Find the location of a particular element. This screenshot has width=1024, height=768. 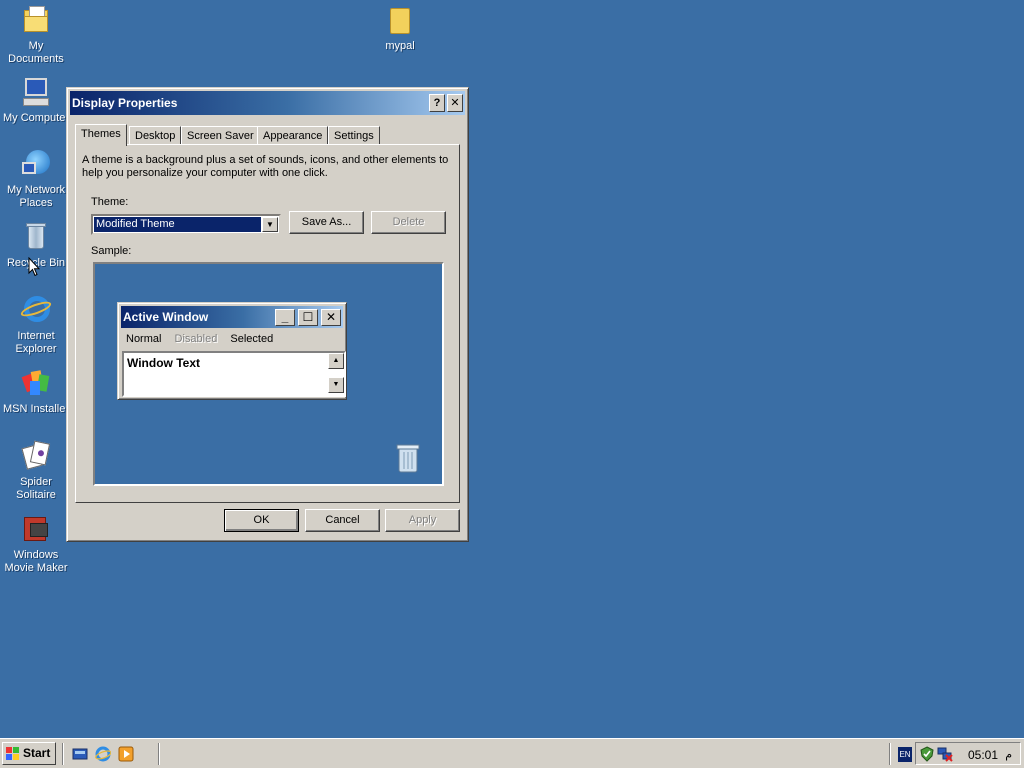

scroll-up-icon: ▲ is located at coordinates (336, 361).